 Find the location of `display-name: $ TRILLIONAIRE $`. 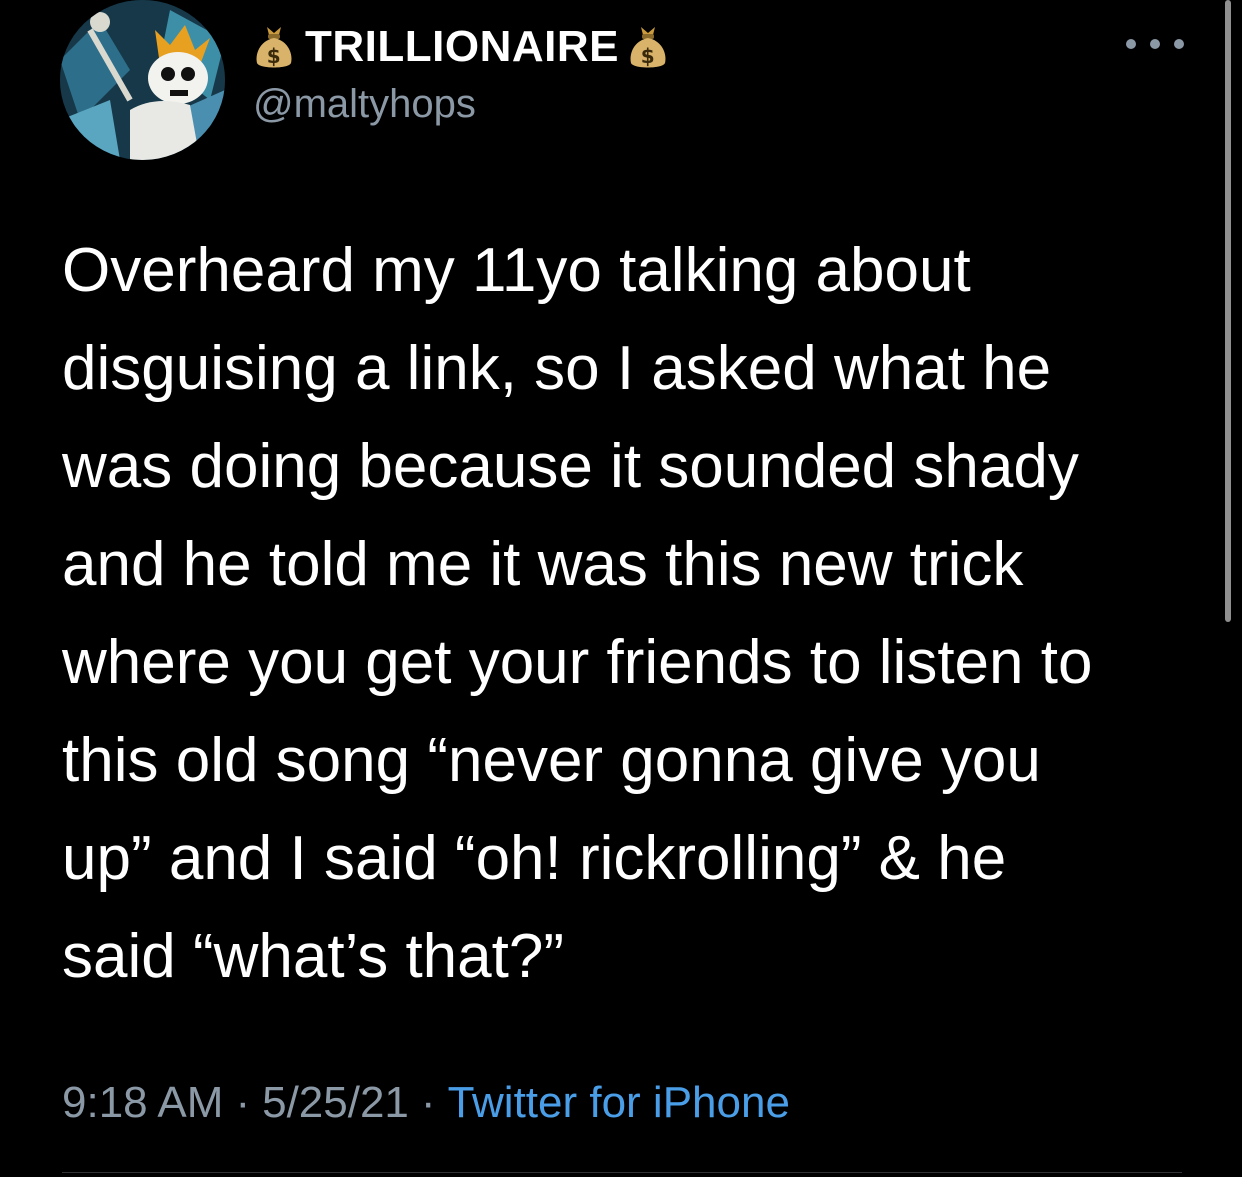

display-name: $ TRILLIONAIRE $ is located at coordinates (461, 47).